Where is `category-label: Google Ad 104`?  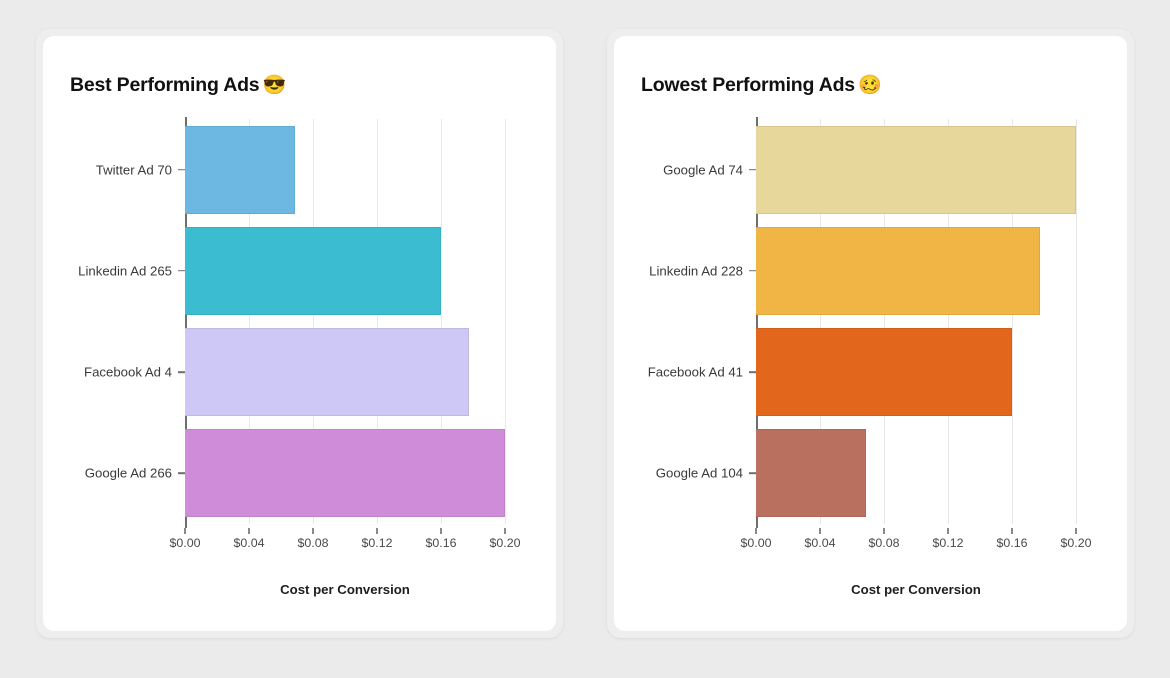
category-label: Google Ad 104 is located at coordinates (699, 473).